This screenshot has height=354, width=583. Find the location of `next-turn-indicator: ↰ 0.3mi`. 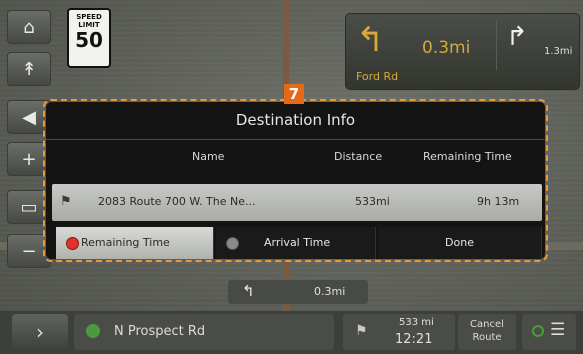

next-turn-indicator: ↰ 0.3mi is located at coordinates (298, 292).